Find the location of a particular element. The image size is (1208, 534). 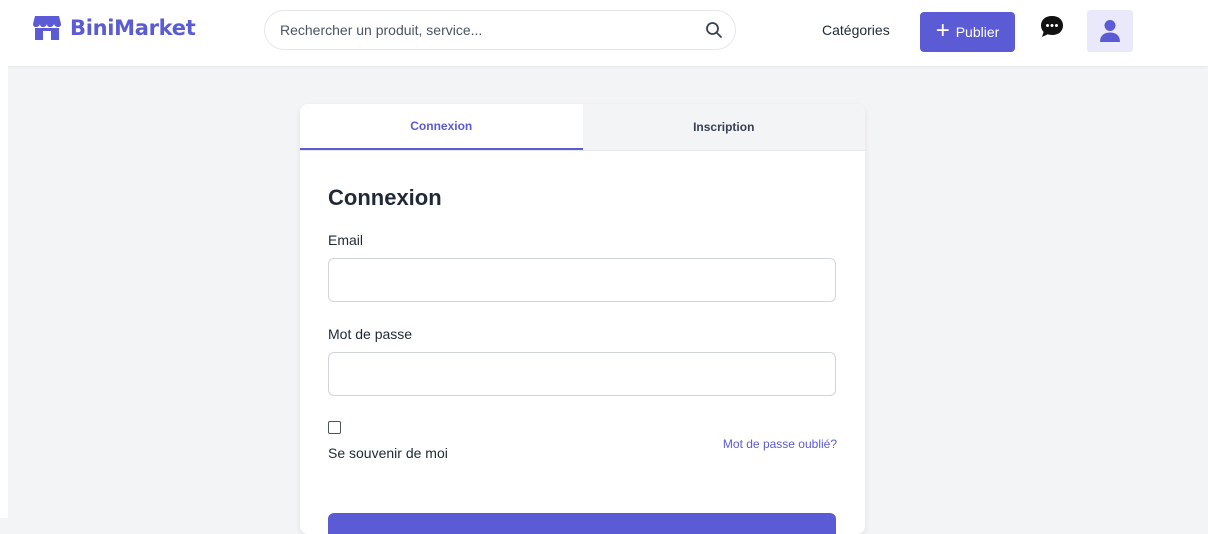

auth-tabs: Connexion Inscription is located at coordinates (582, 127).